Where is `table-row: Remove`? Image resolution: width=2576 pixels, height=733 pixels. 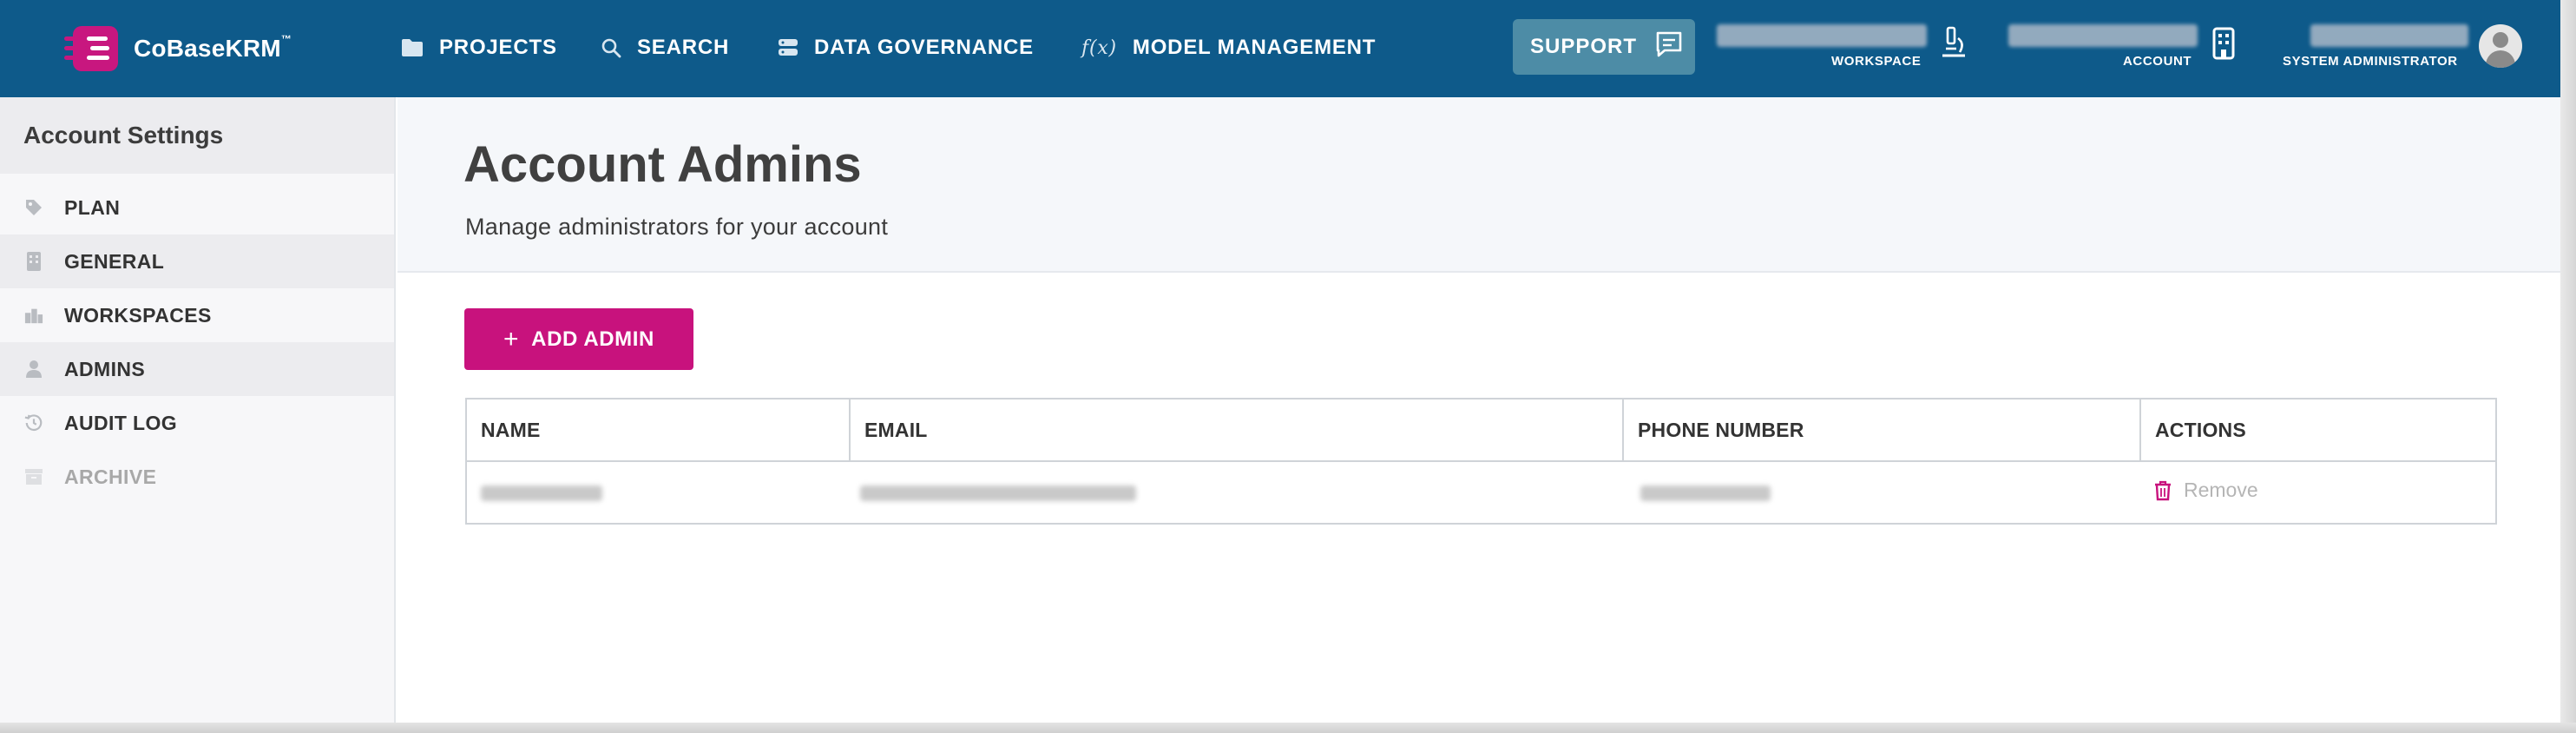 table-row: Remove is located at coordinates (1481, 492).